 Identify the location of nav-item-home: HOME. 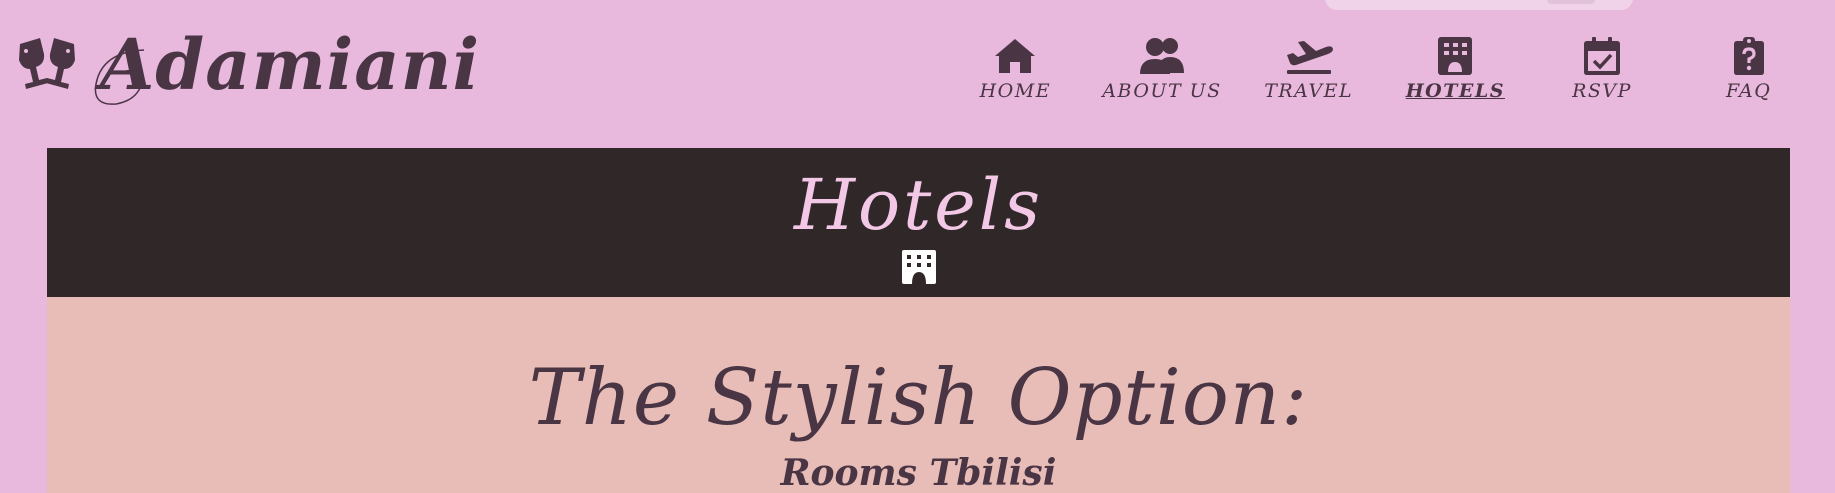
(1015, 74).